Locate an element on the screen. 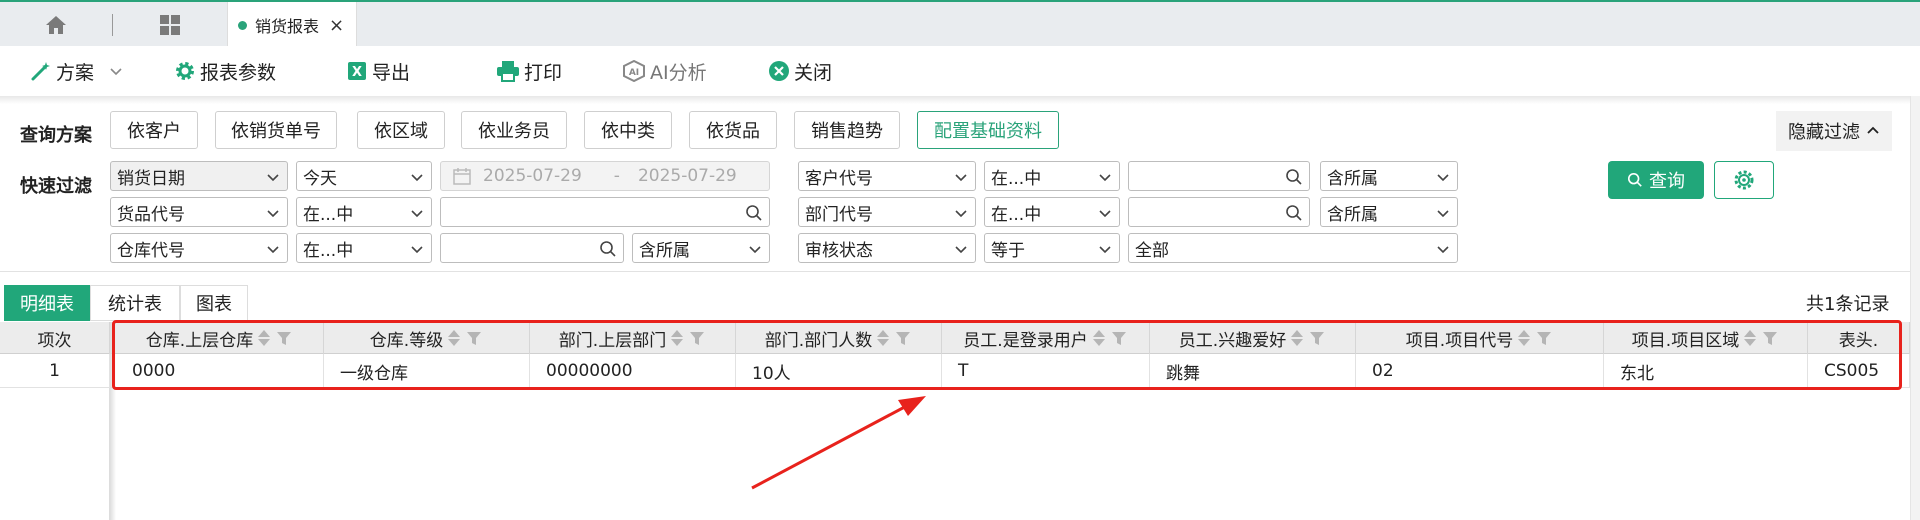 The width and height of the screenshot is (1920, 520). filter-field-warehouse-code: 仓库代号 is located at coordinates (199, 248).